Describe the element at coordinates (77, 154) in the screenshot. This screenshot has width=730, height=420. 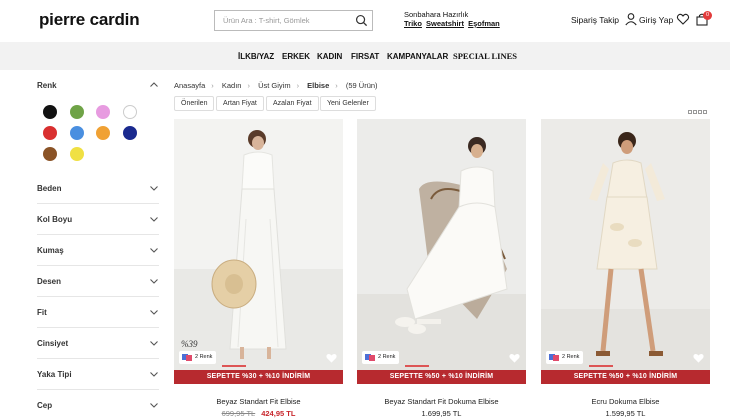
I see `color-swatch-yellow` at that location.